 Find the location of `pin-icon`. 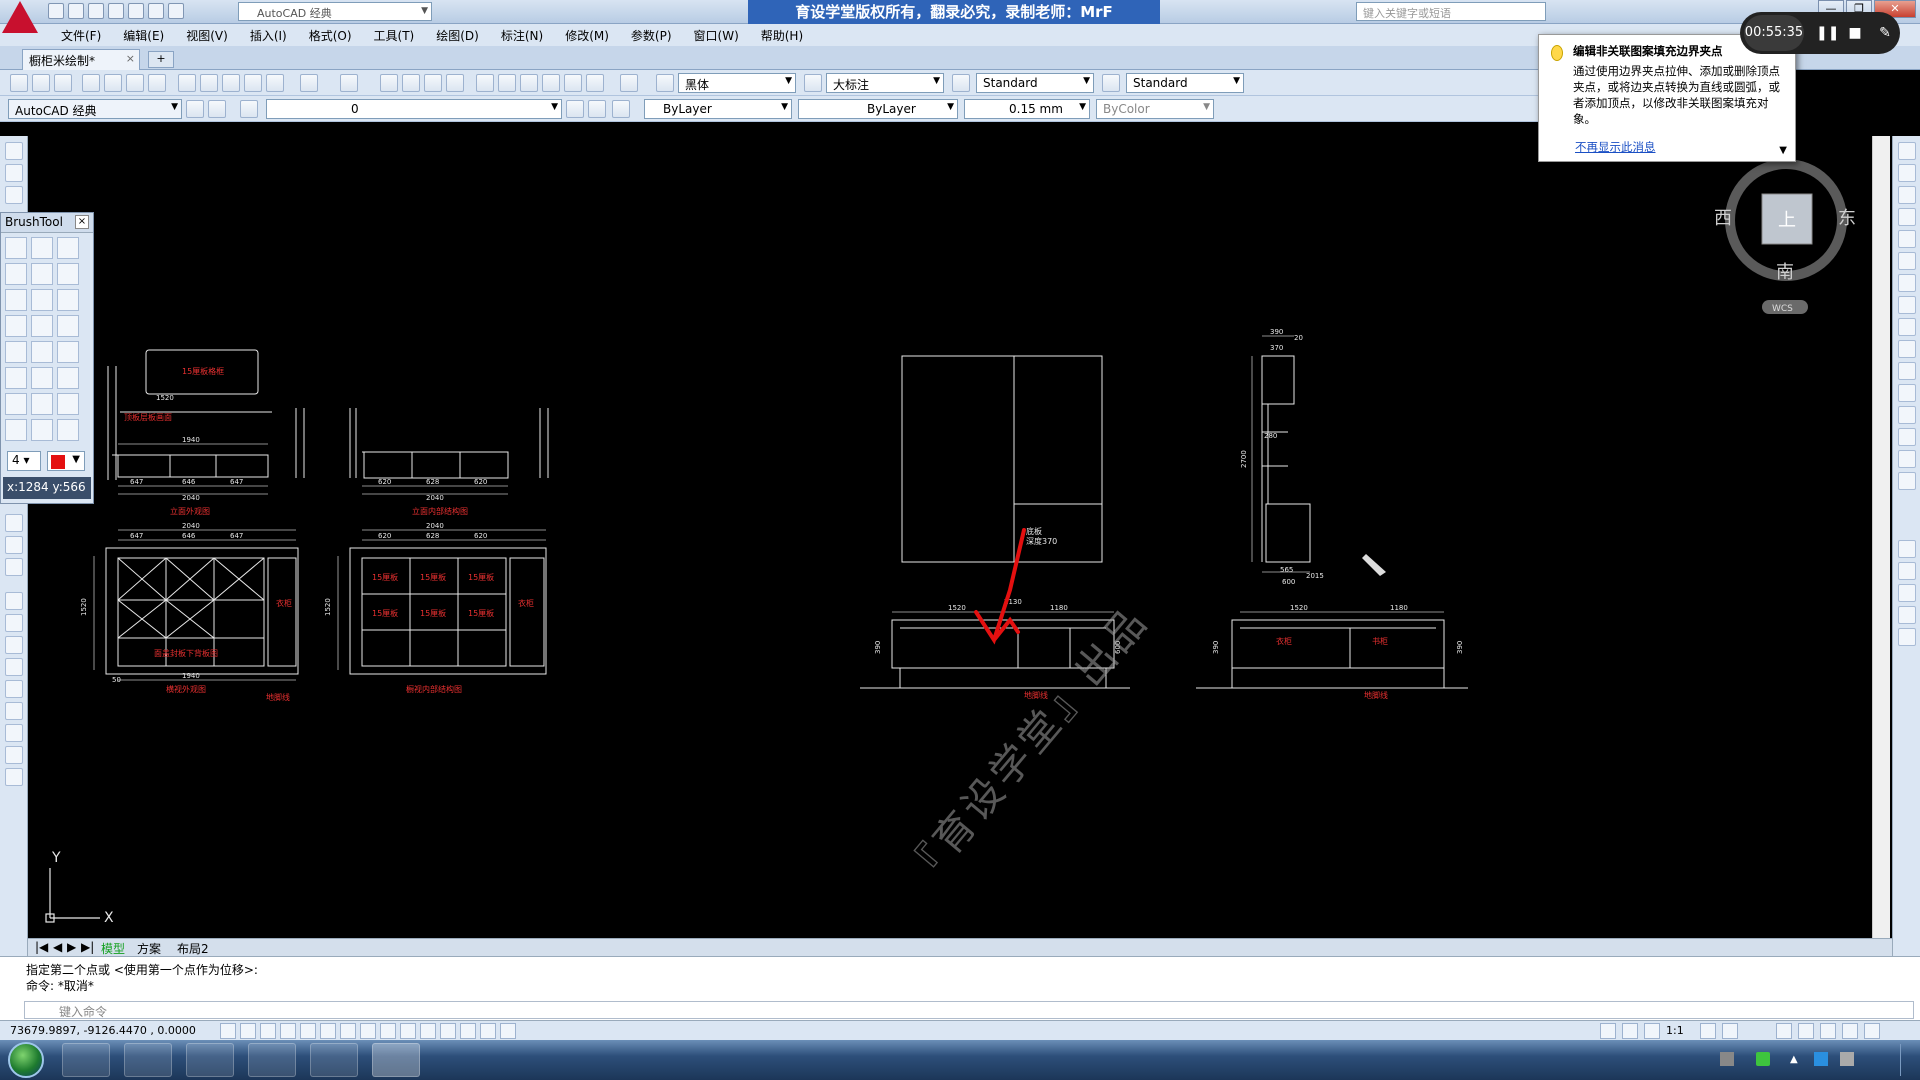

pin-icon is located at coordinates (16, 430).